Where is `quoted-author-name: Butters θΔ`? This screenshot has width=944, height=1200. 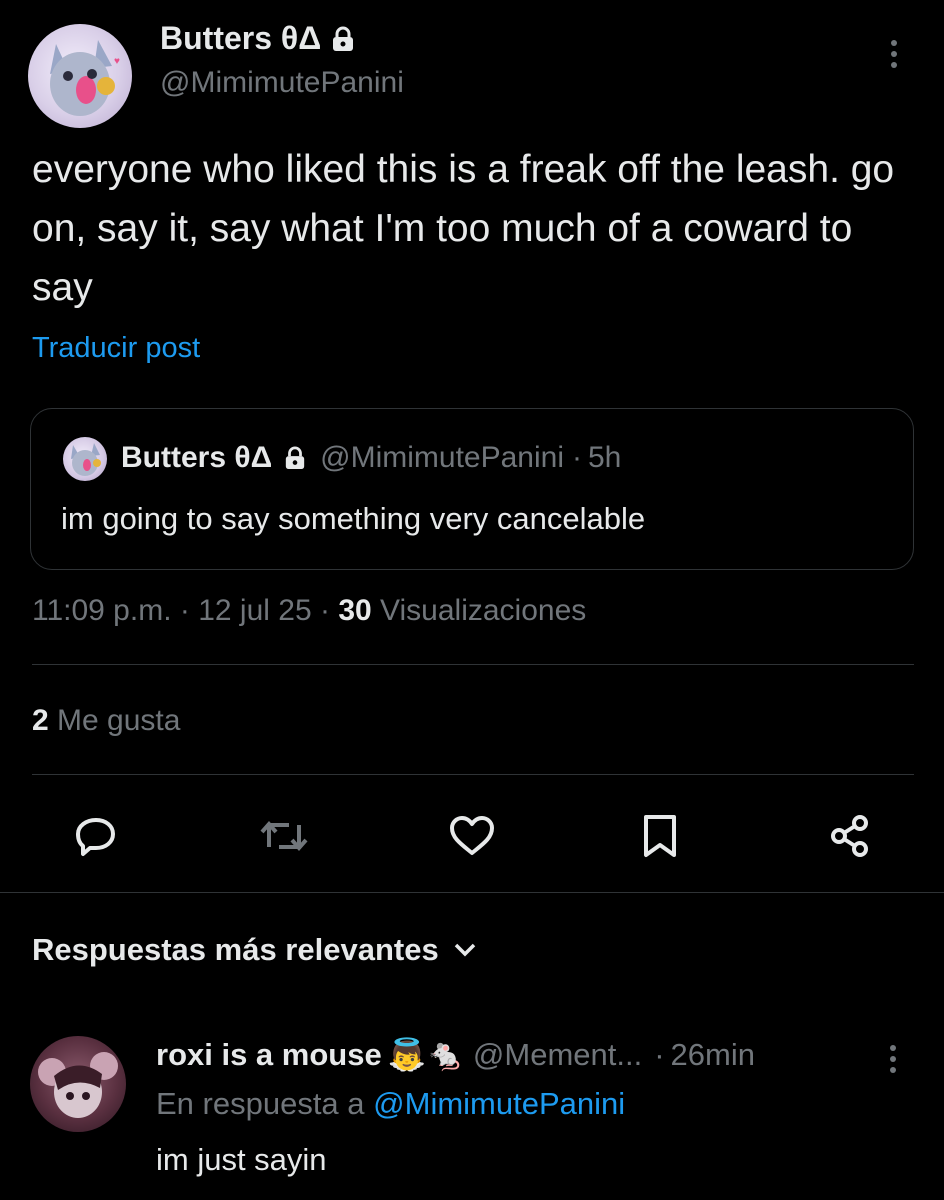
quoted-author-name: Butters θΔ is located at coordinates (197, 457).